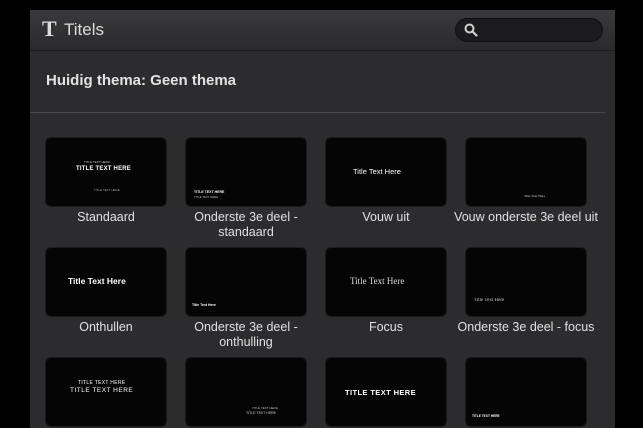  Describe the element at coordinates (317, 112) in the screenshot. I see `divider` at that location.